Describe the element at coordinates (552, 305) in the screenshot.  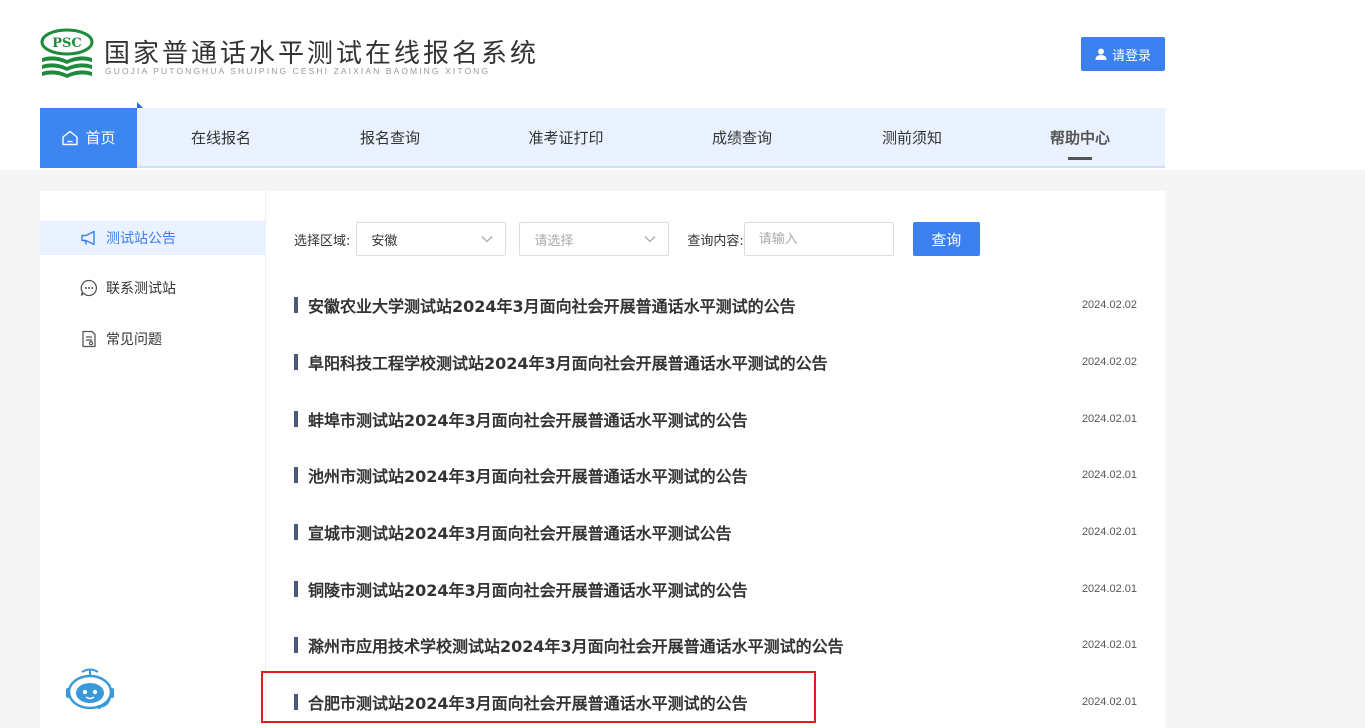
I see `announcement-title: 安徽农业大学测试站2024年3月面向社会开展普通话水平测试的公告` at that location.